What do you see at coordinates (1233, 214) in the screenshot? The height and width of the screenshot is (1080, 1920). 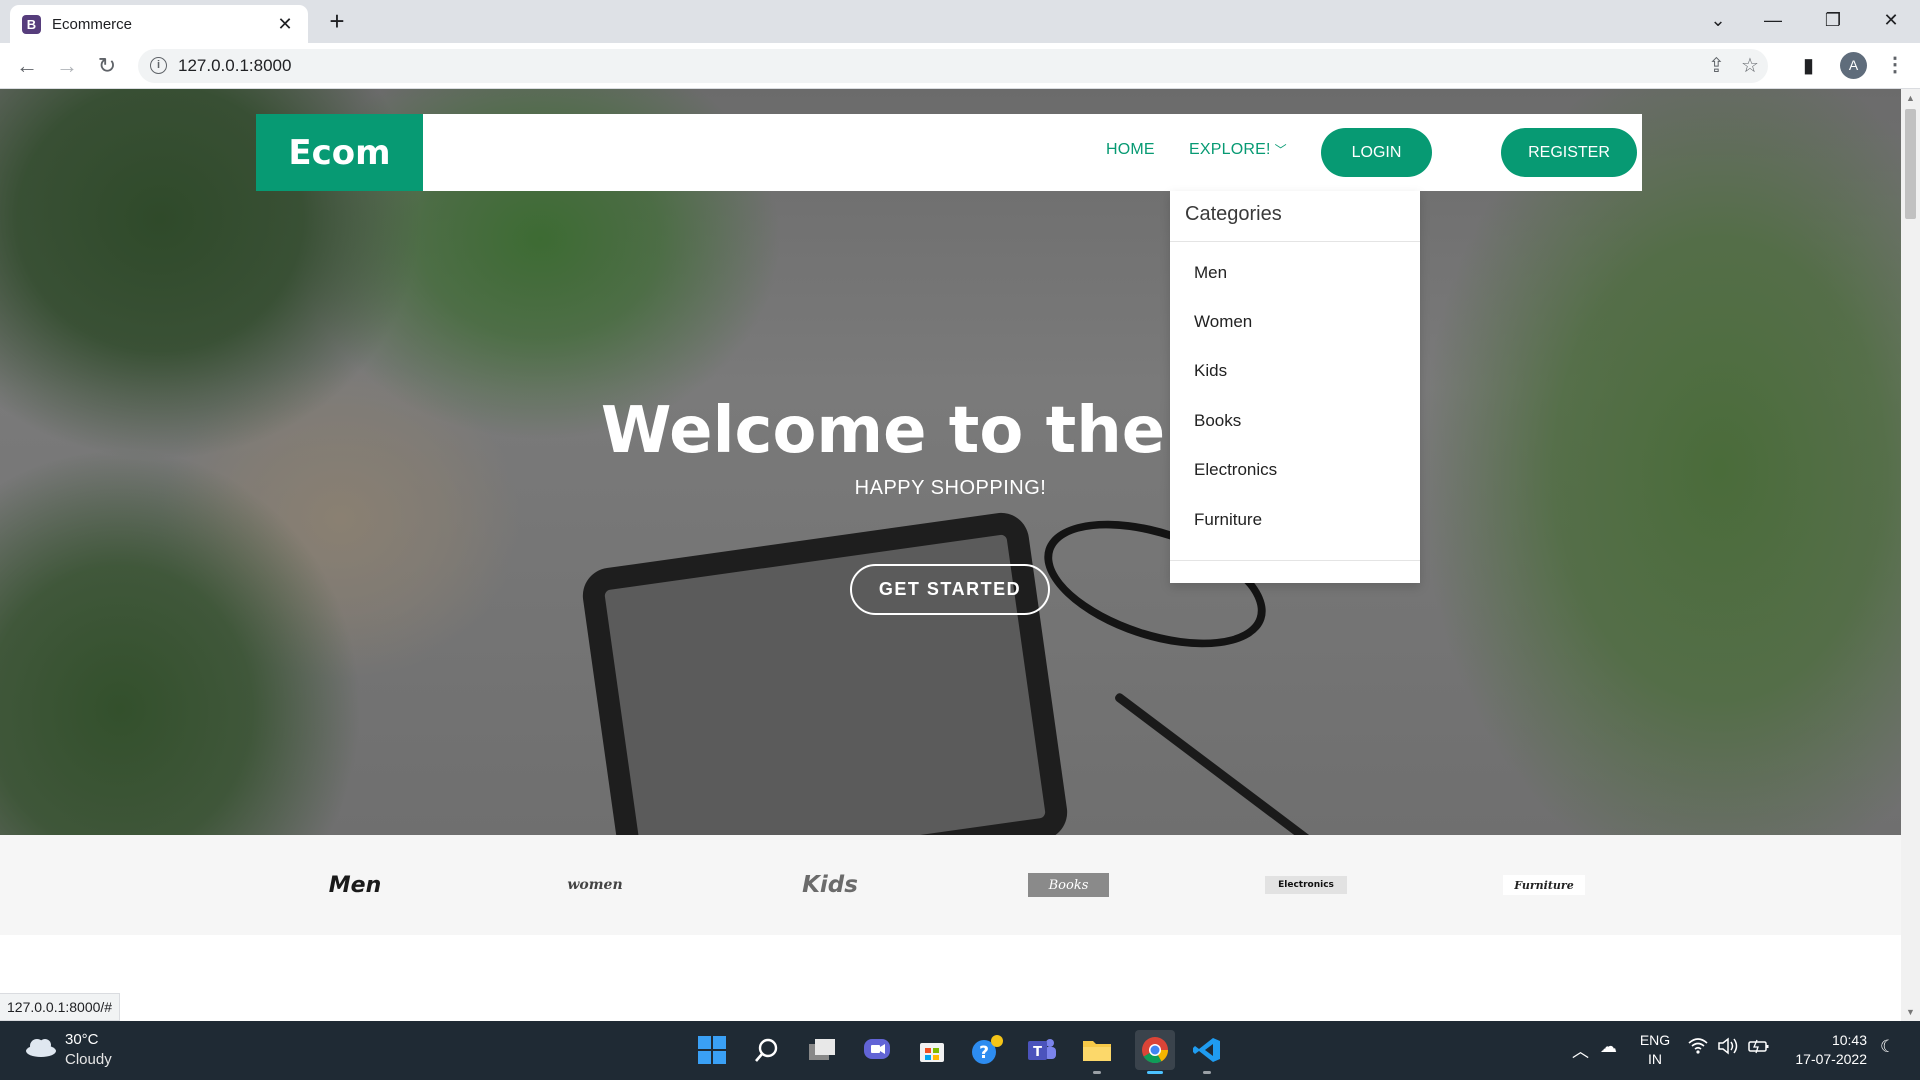 I see `dropdown-header: Categories` at bounding box center [1233, 214].